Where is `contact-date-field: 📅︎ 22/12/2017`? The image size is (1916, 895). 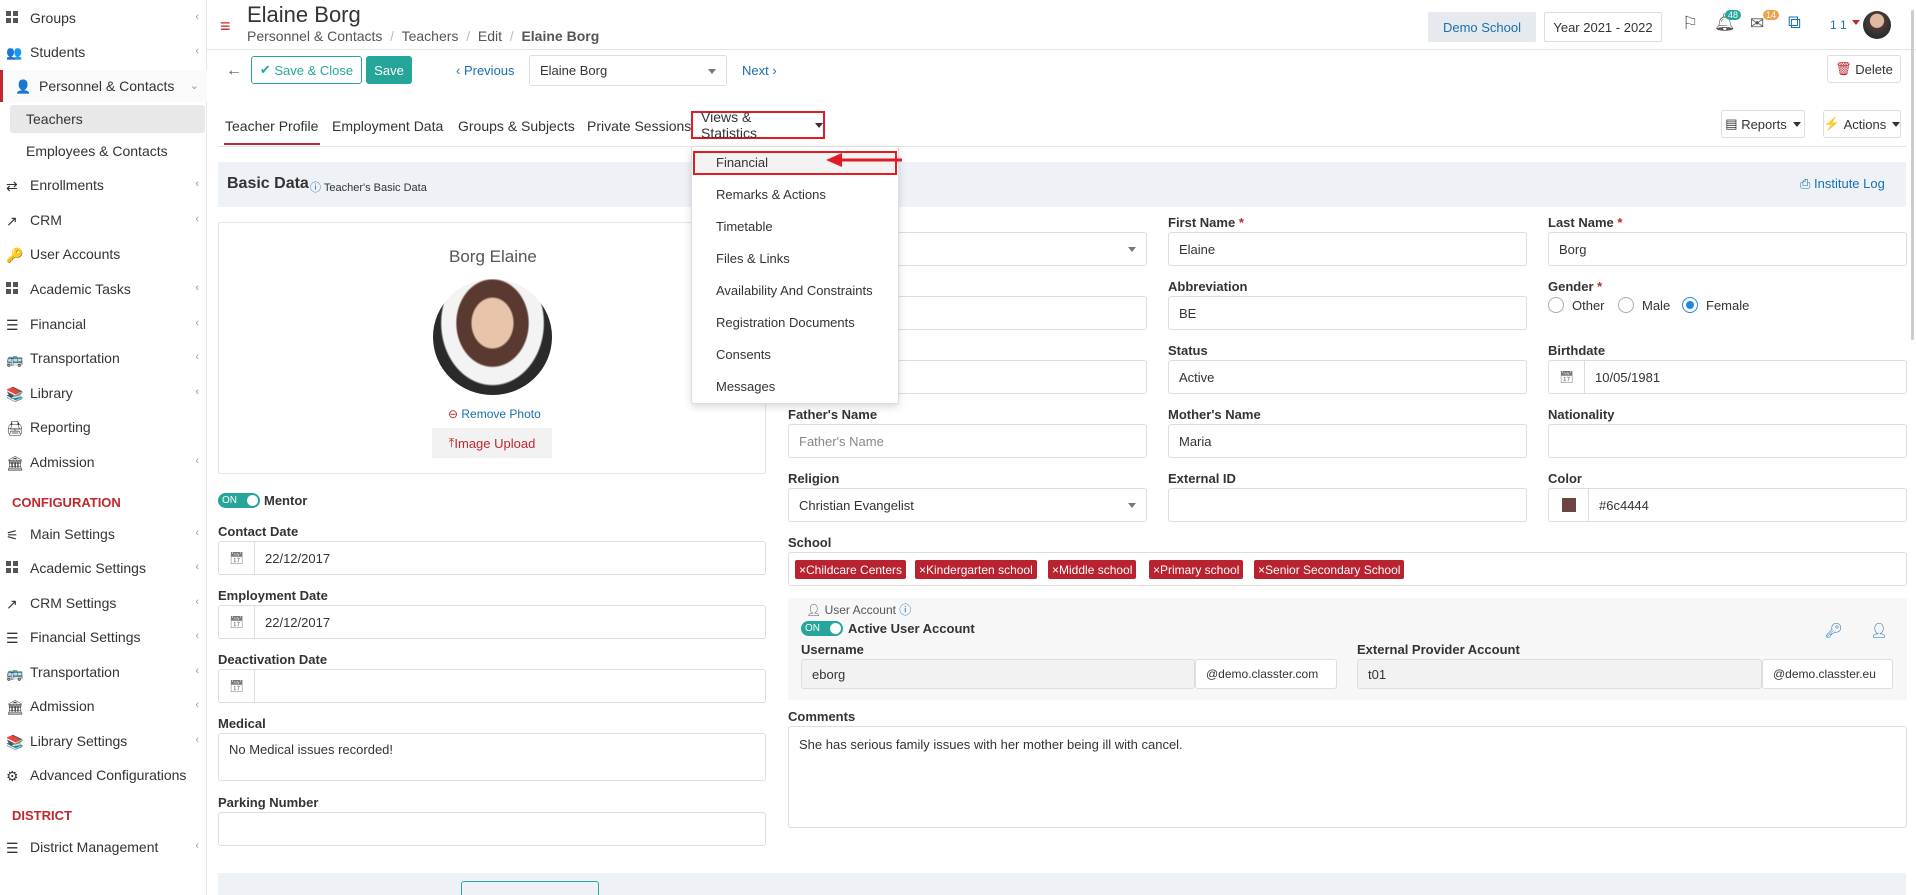
contact-date-field: 📅︎ 22/12/2017 is located at coordinates (492, 558).